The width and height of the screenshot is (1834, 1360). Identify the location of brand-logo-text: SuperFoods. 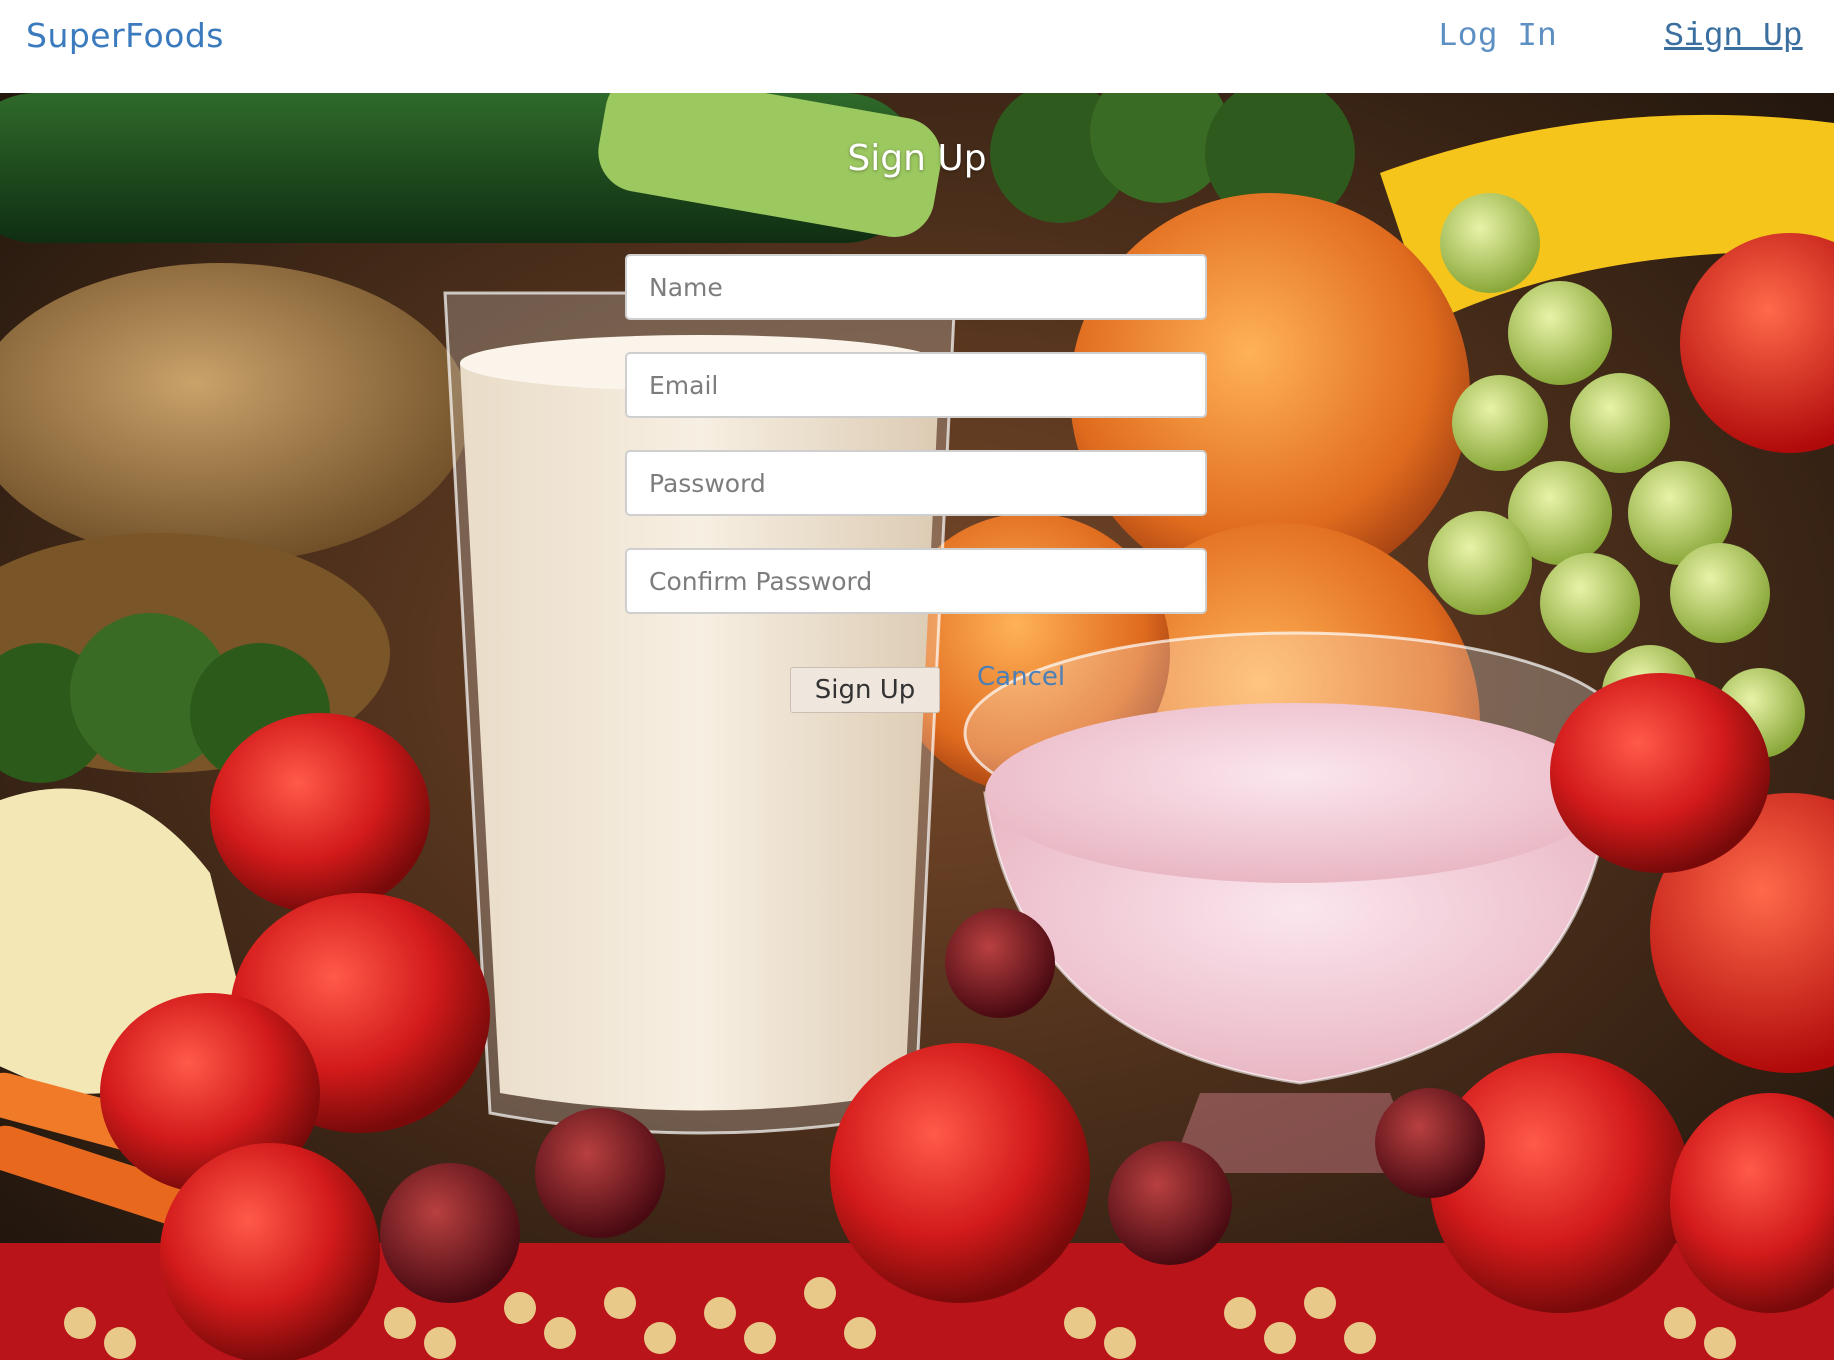
(125, 35).